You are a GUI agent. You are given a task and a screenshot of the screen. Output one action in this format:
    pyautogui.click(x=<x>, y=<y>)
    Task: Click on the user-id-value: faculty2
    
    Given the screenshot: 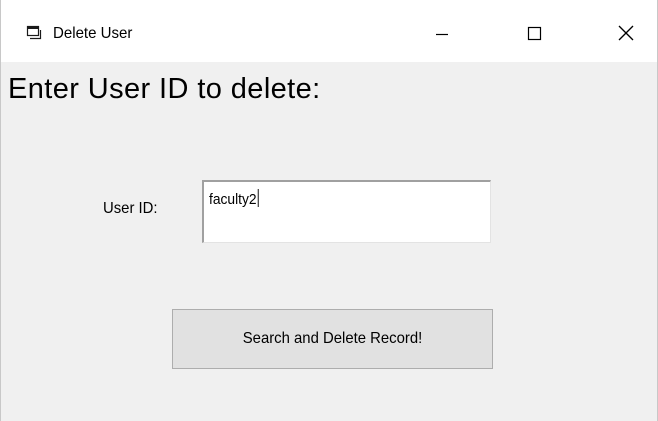 What is the action you would take?
    pyautogui.click(x=234, y=198)
    